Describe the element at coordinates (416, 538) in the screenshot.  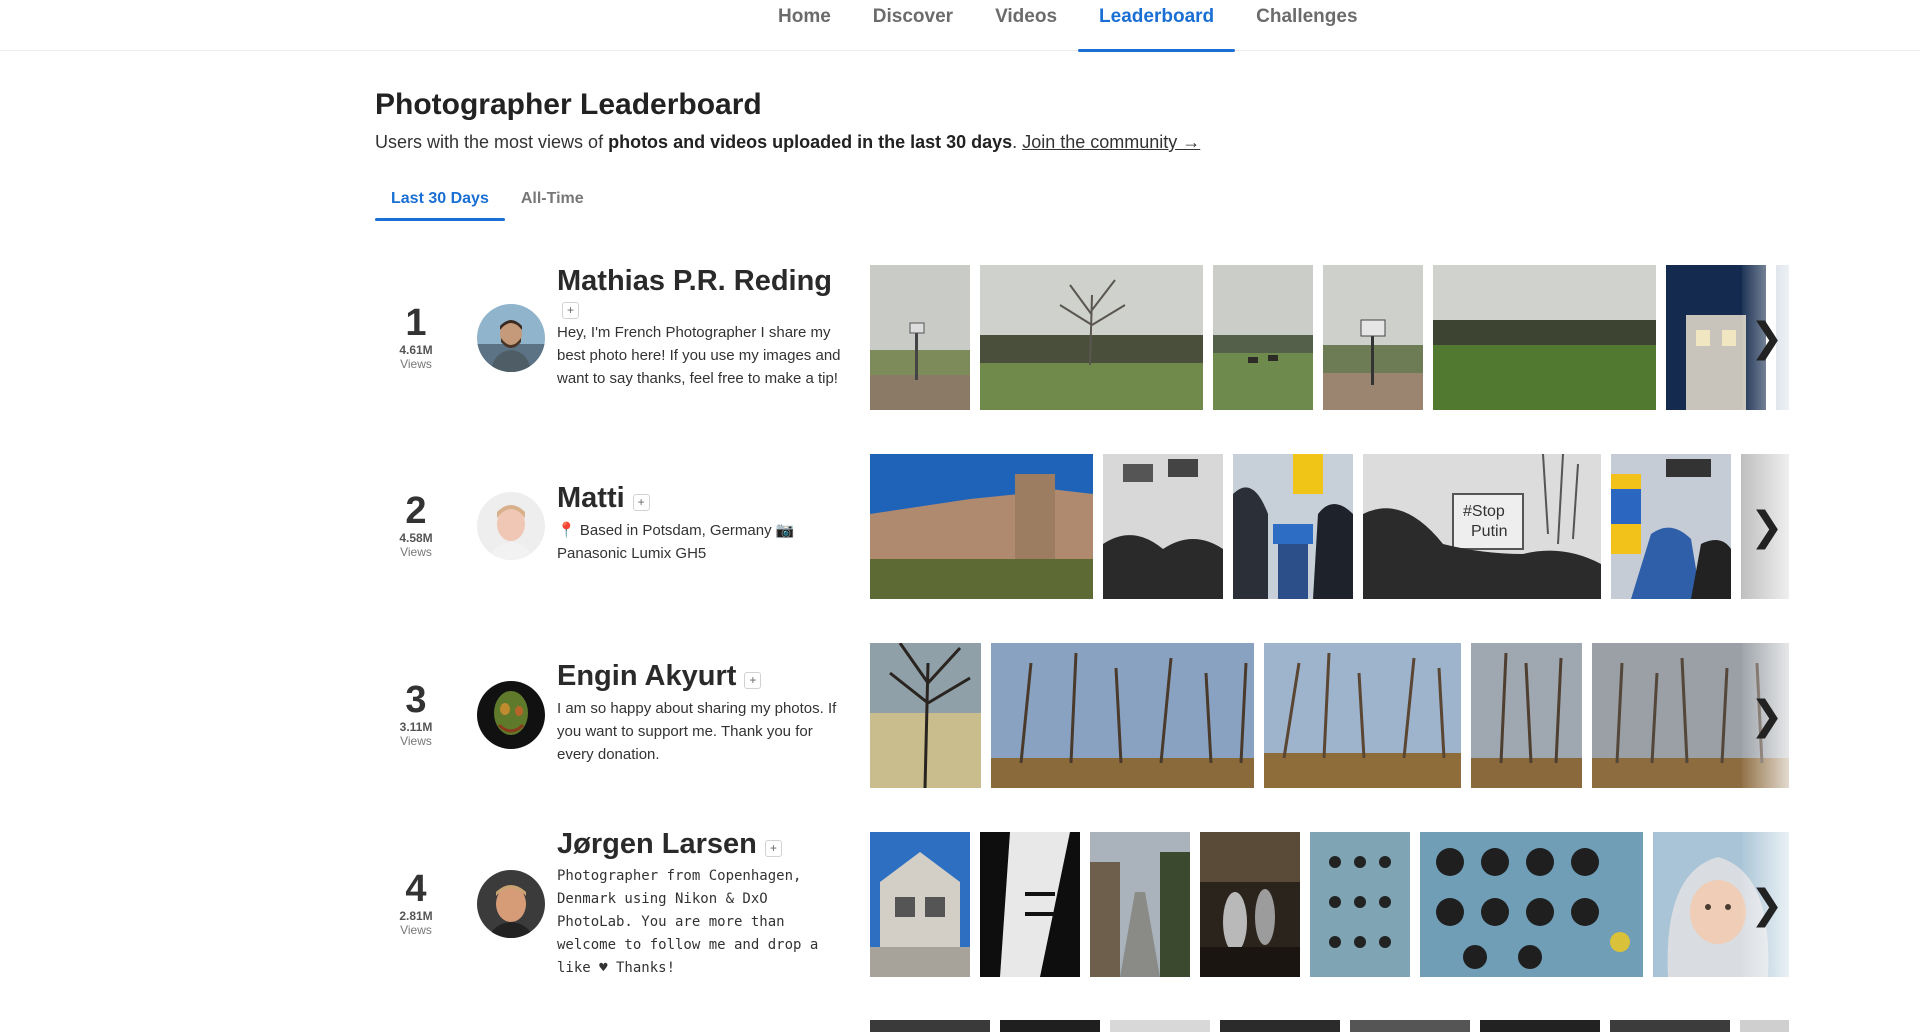
I see `view-count: 4.58M` at that location.